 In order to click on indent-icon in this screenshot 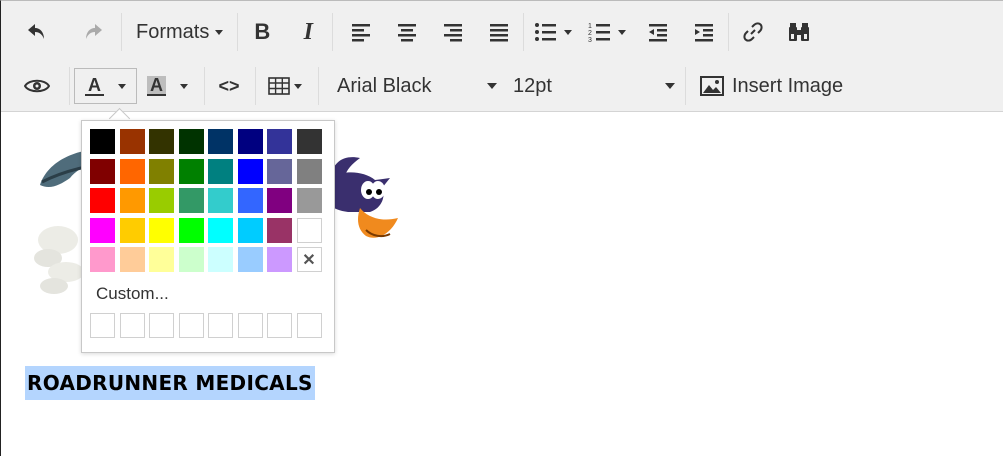, I will do `click(704, 33)`.